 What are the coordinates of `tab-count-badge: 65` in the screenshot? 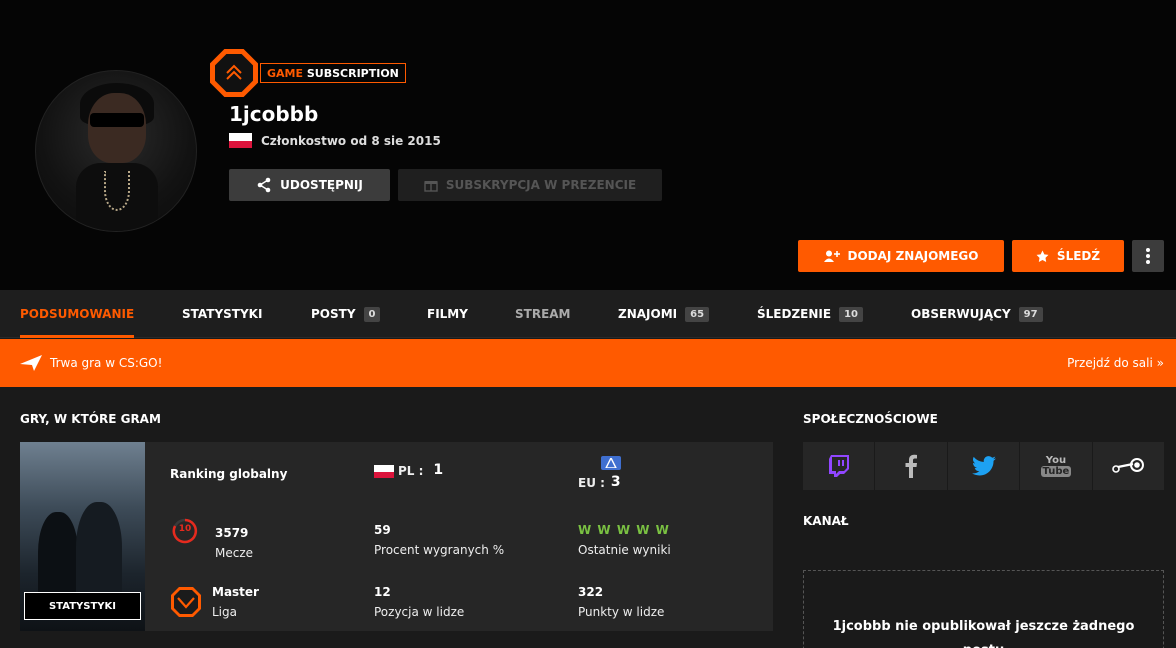 It's located at (697, 314).